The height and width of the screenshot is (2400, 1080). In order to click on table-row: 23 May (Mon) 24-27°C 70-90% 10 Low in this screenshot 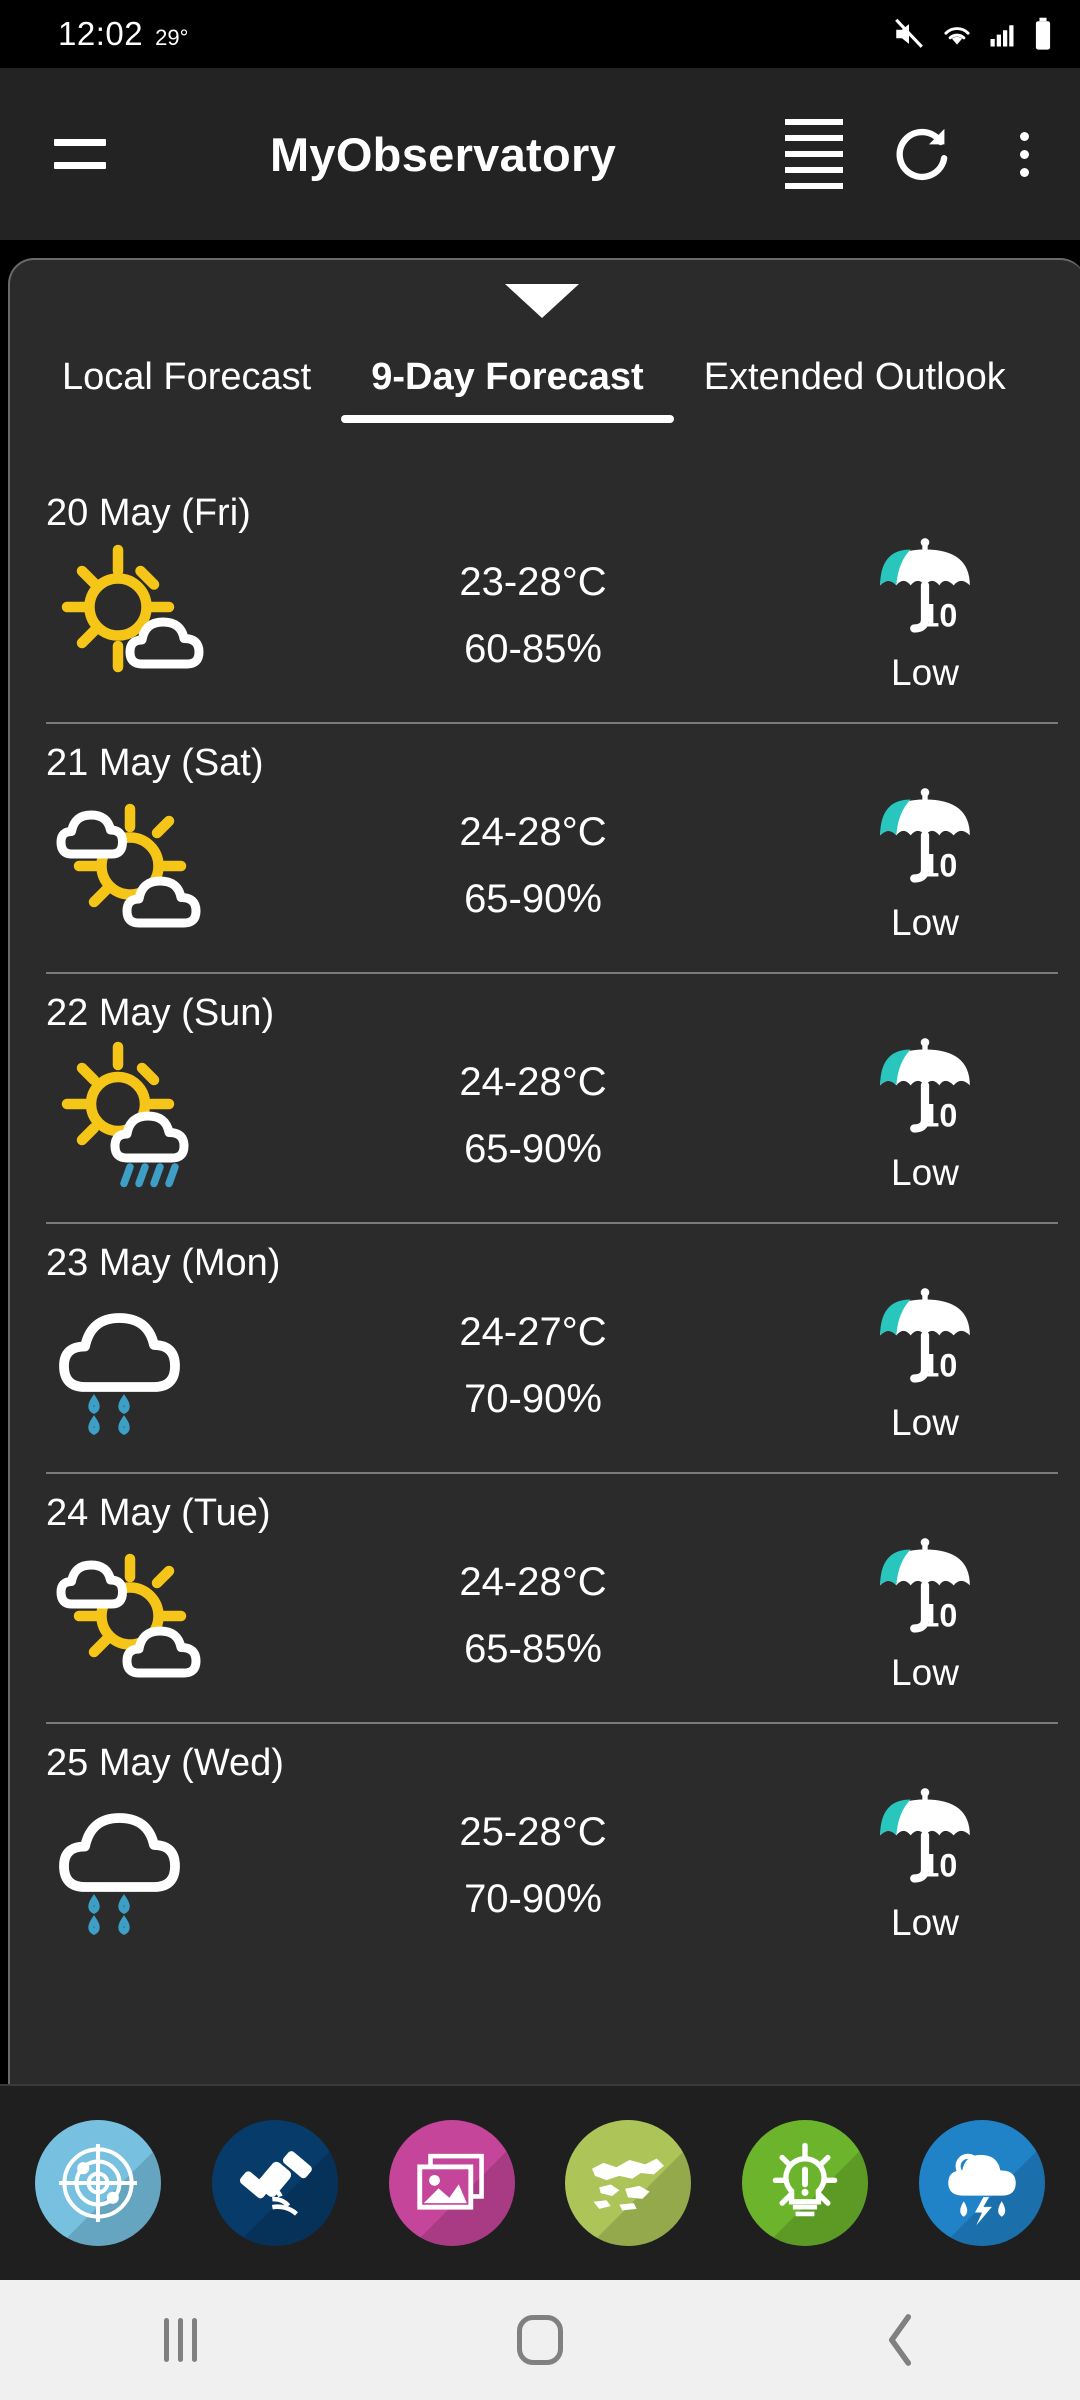, I will do `click(545, 1347)`.